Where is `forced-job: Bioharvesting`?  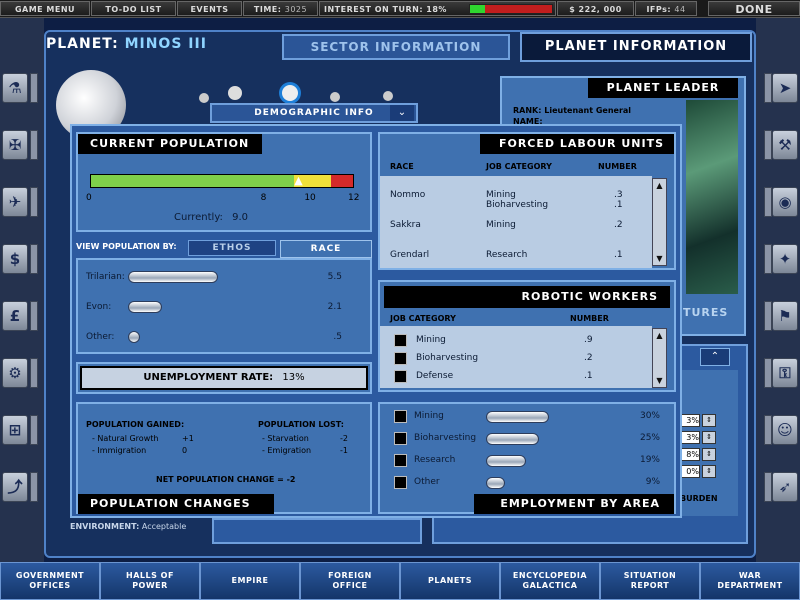
forced-job: Bioharvesting is located at coordinates (517, 205).